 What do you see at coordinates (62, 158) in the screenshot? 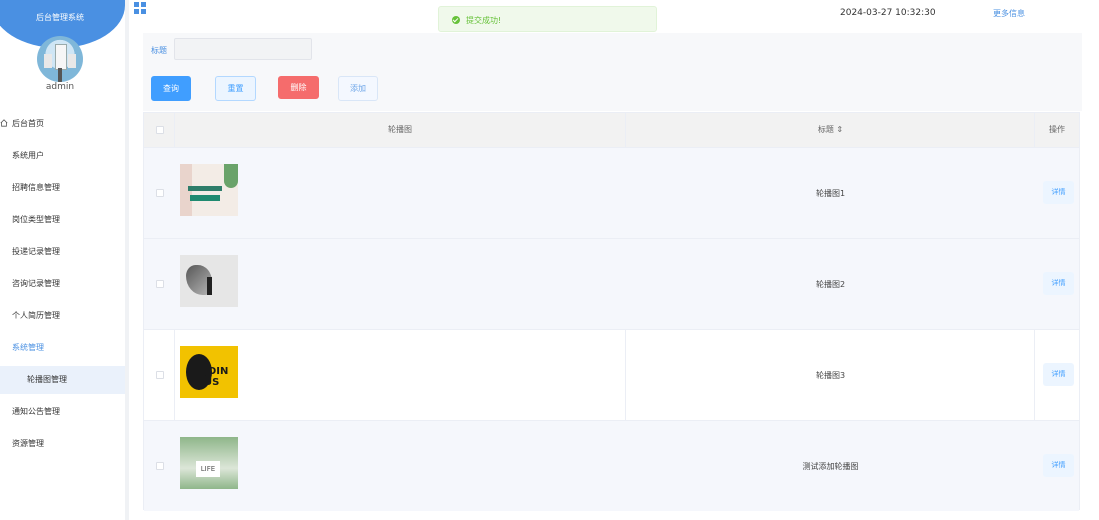
I see `sidebar-item-system-users: 系统用户` at bounding box center [62, 158].